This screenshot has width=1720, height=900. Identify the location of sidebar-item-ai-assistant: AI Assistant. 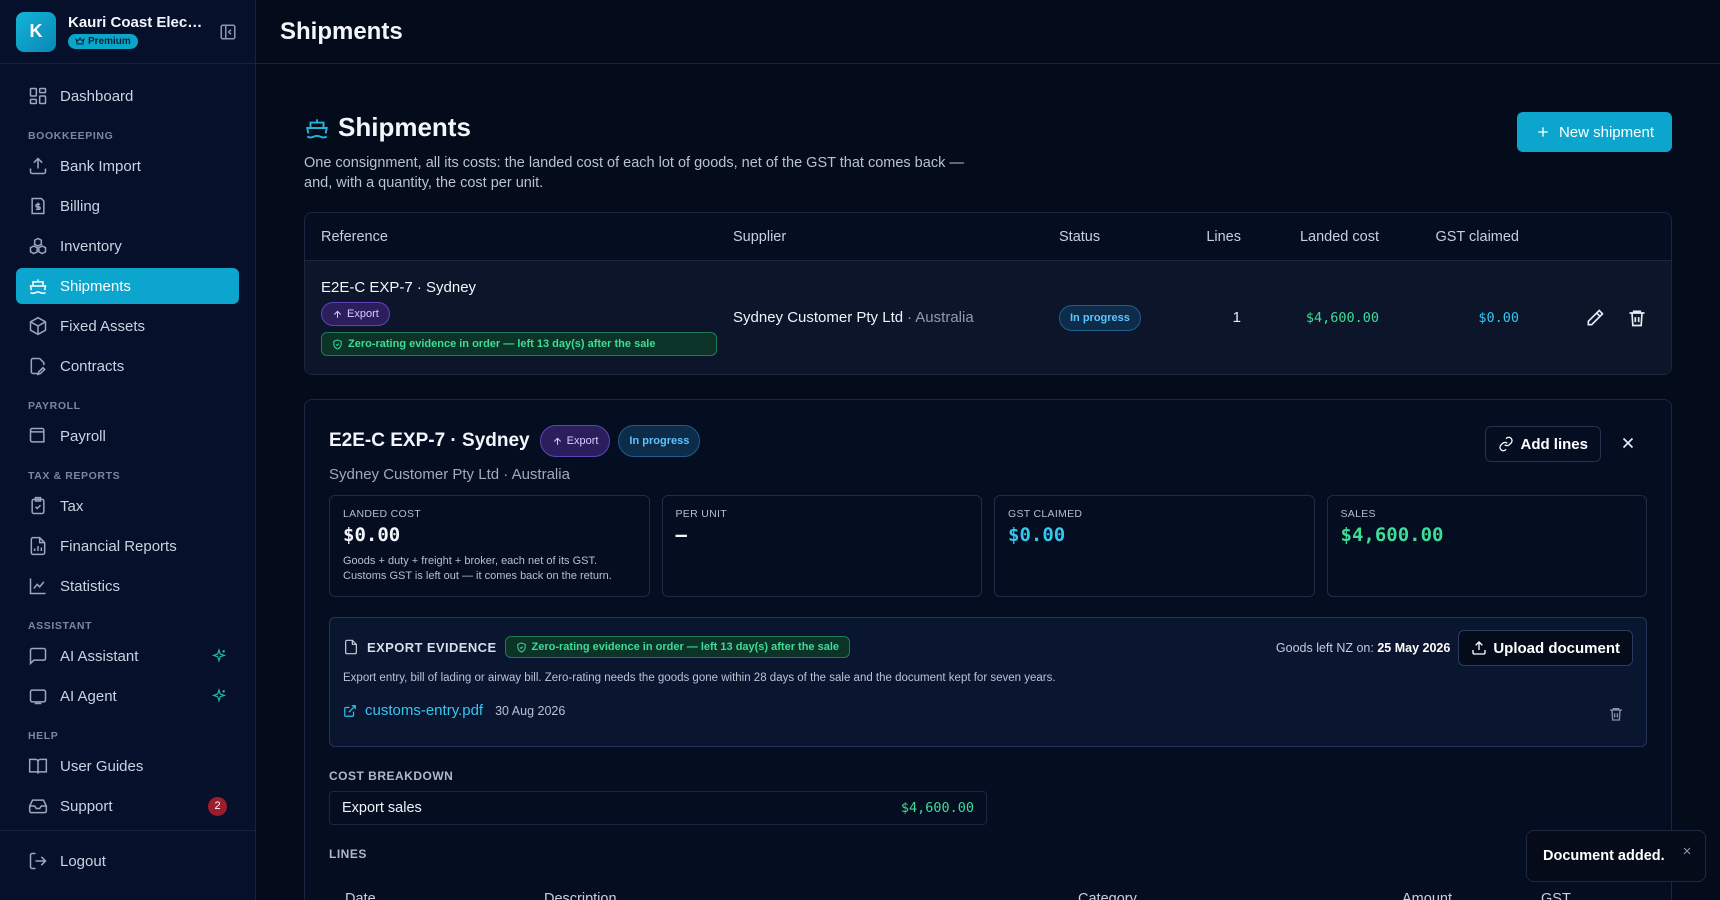
(127, 656).